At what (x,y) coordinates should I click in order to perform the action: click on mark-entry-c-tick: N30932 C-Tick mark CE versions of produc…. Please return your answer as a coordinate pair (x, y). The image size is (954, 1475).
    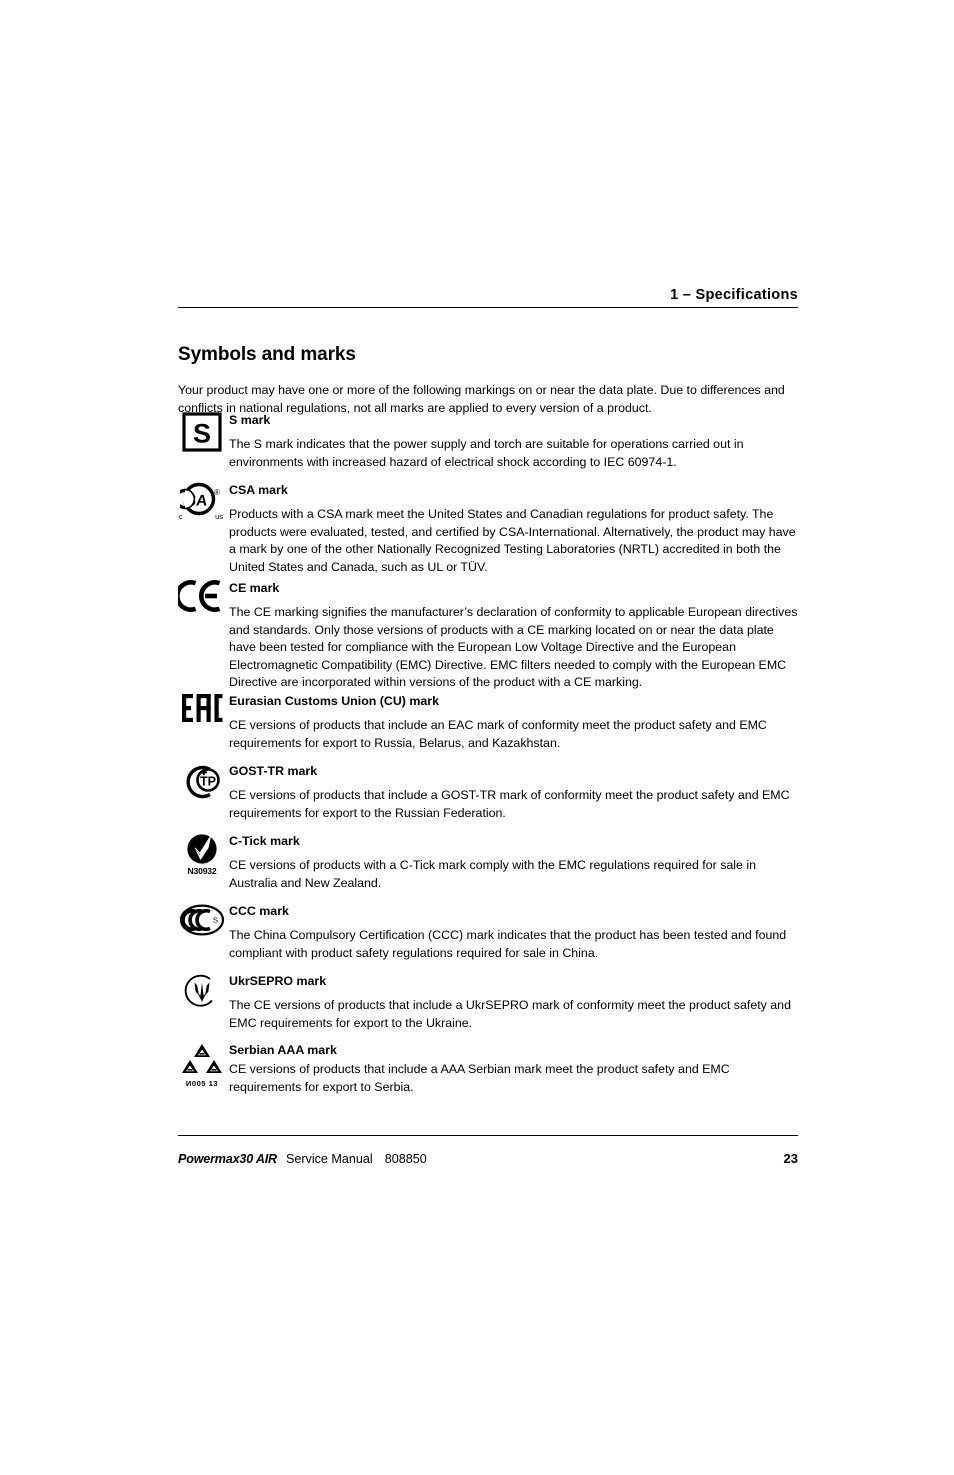
    Looking at the image, I should click on (488, 863).